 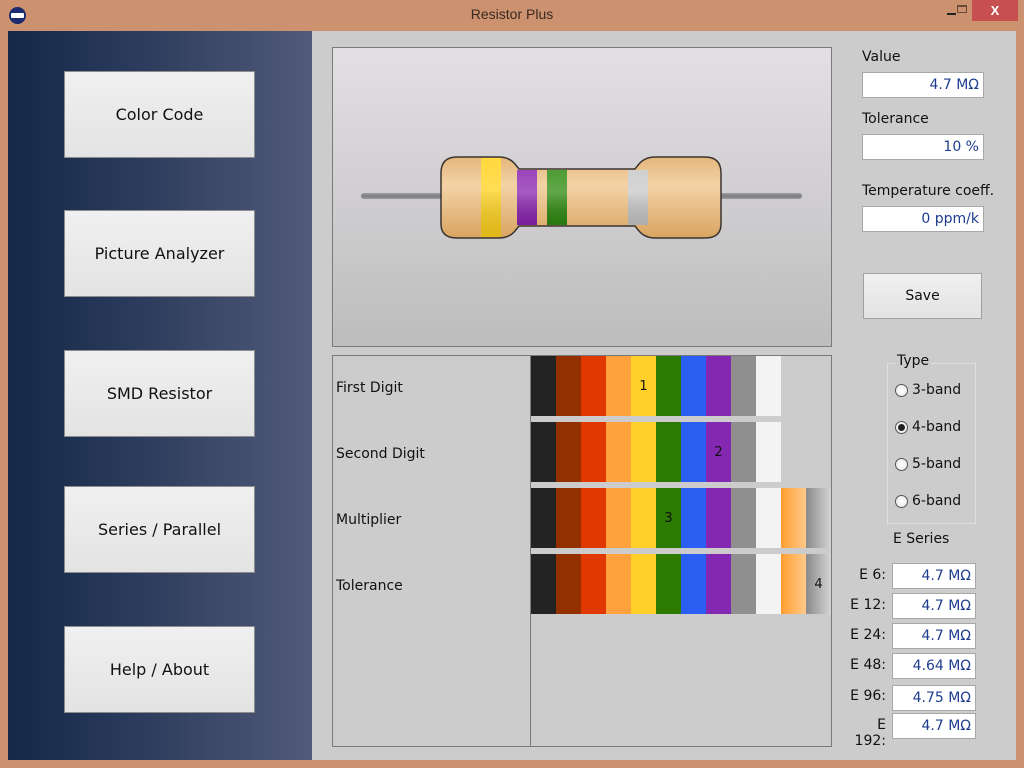 I want to click on swatch-silver: 4, so click(x=818, y=584).